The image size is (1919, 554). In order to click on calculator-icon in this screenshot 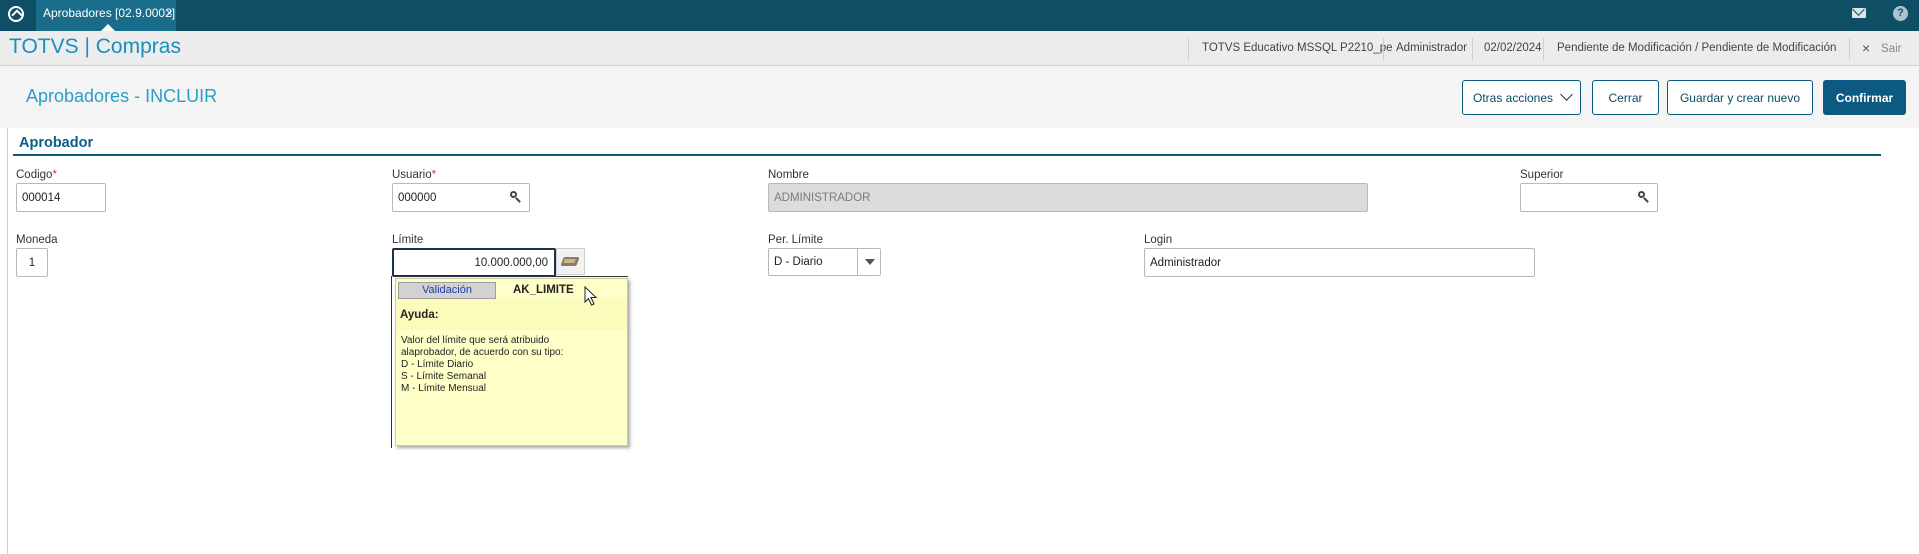, I will do `click(570, 261)`.